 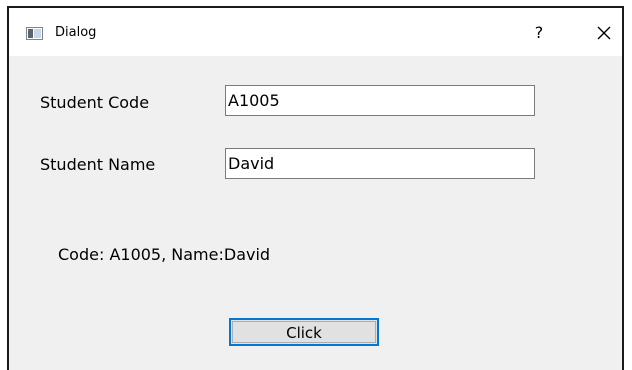 I want to click on result-label: Code: A1005, Name:David, so click(x=164, y=254).